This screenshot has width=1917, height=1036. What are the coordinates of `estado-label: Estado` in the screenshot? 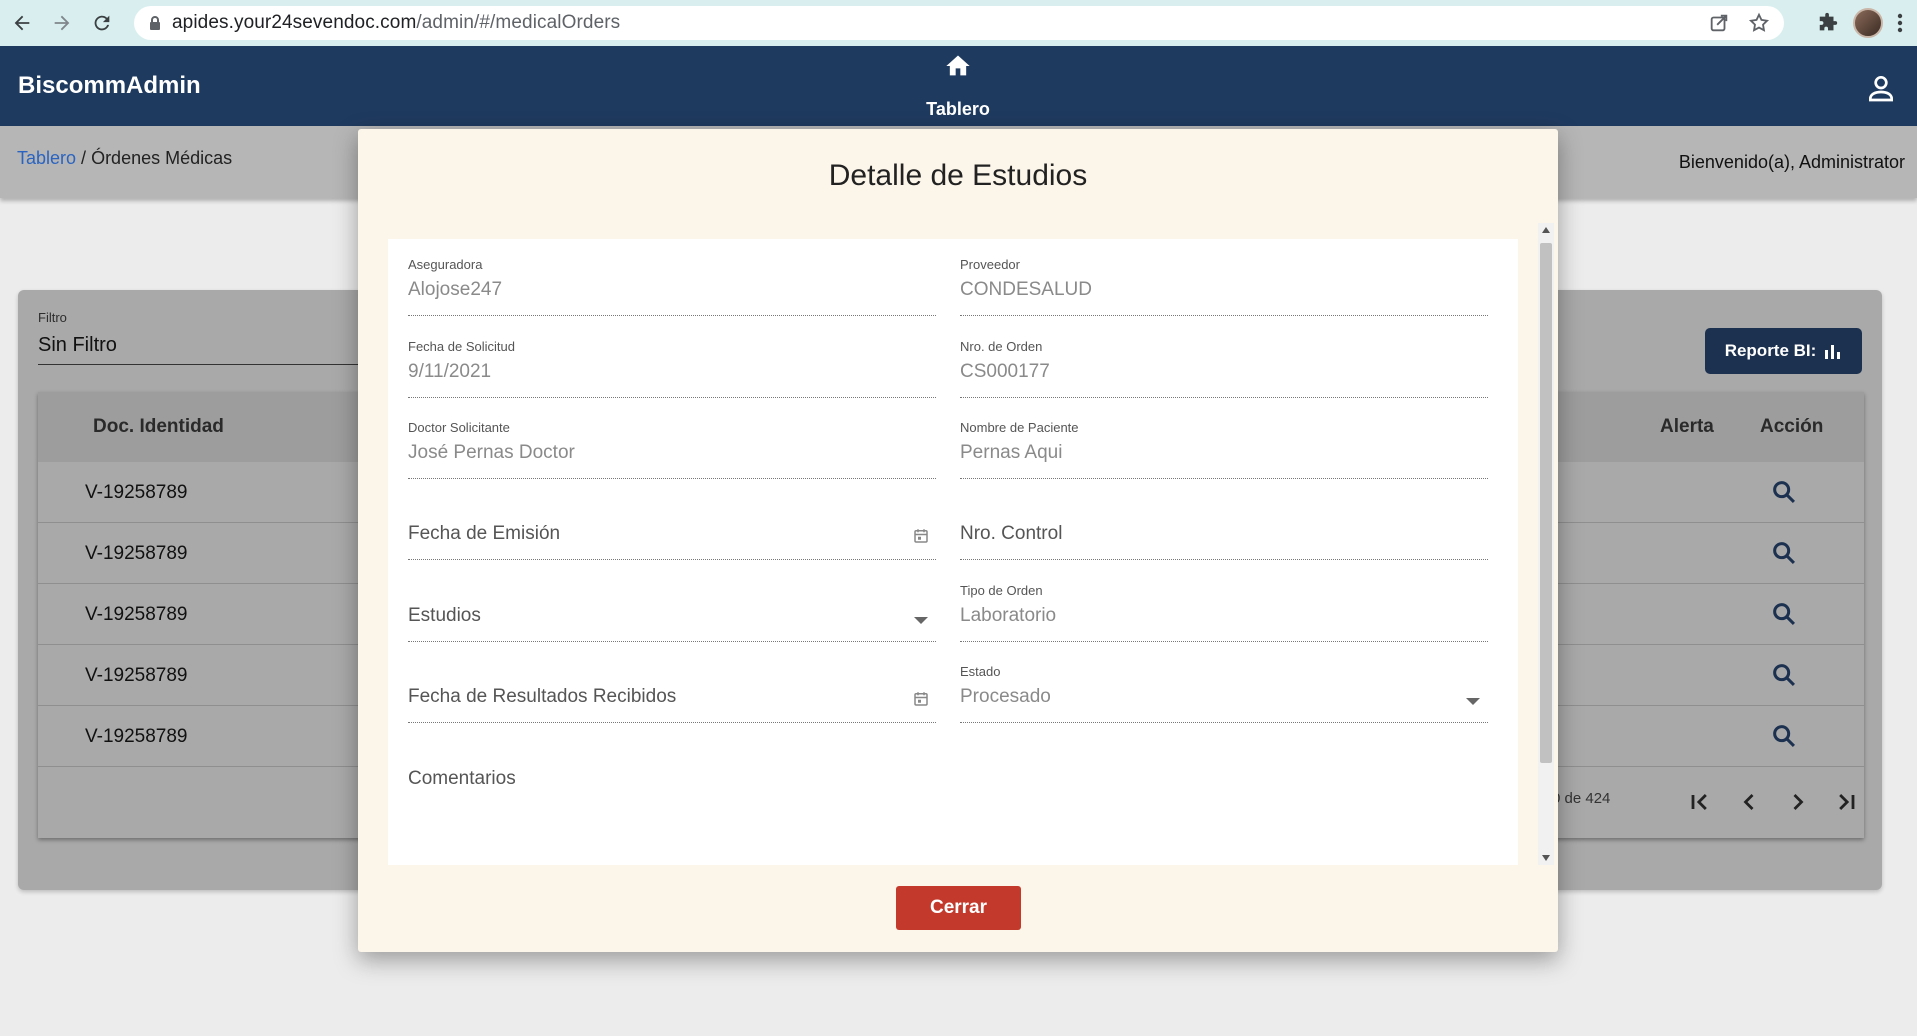 It's located at (980, 671).